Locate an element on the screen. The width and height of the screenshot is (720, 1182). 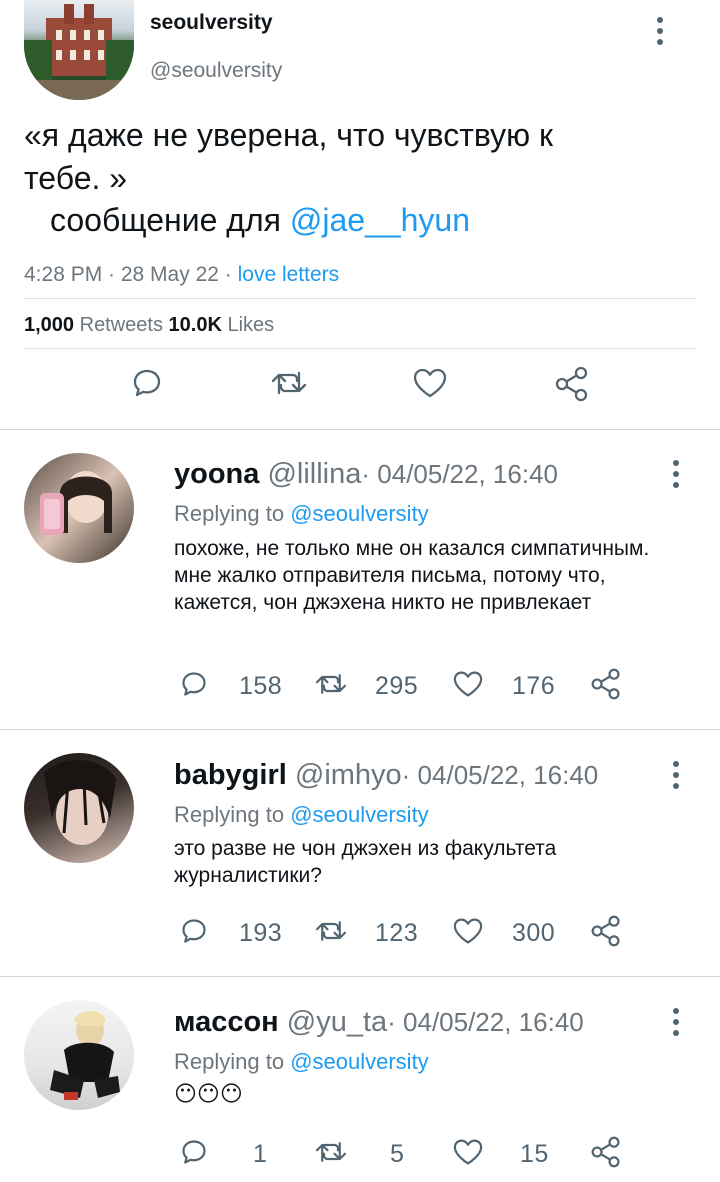
tweet-text-line-2: тебе. » is located at coordinates (76, 178).